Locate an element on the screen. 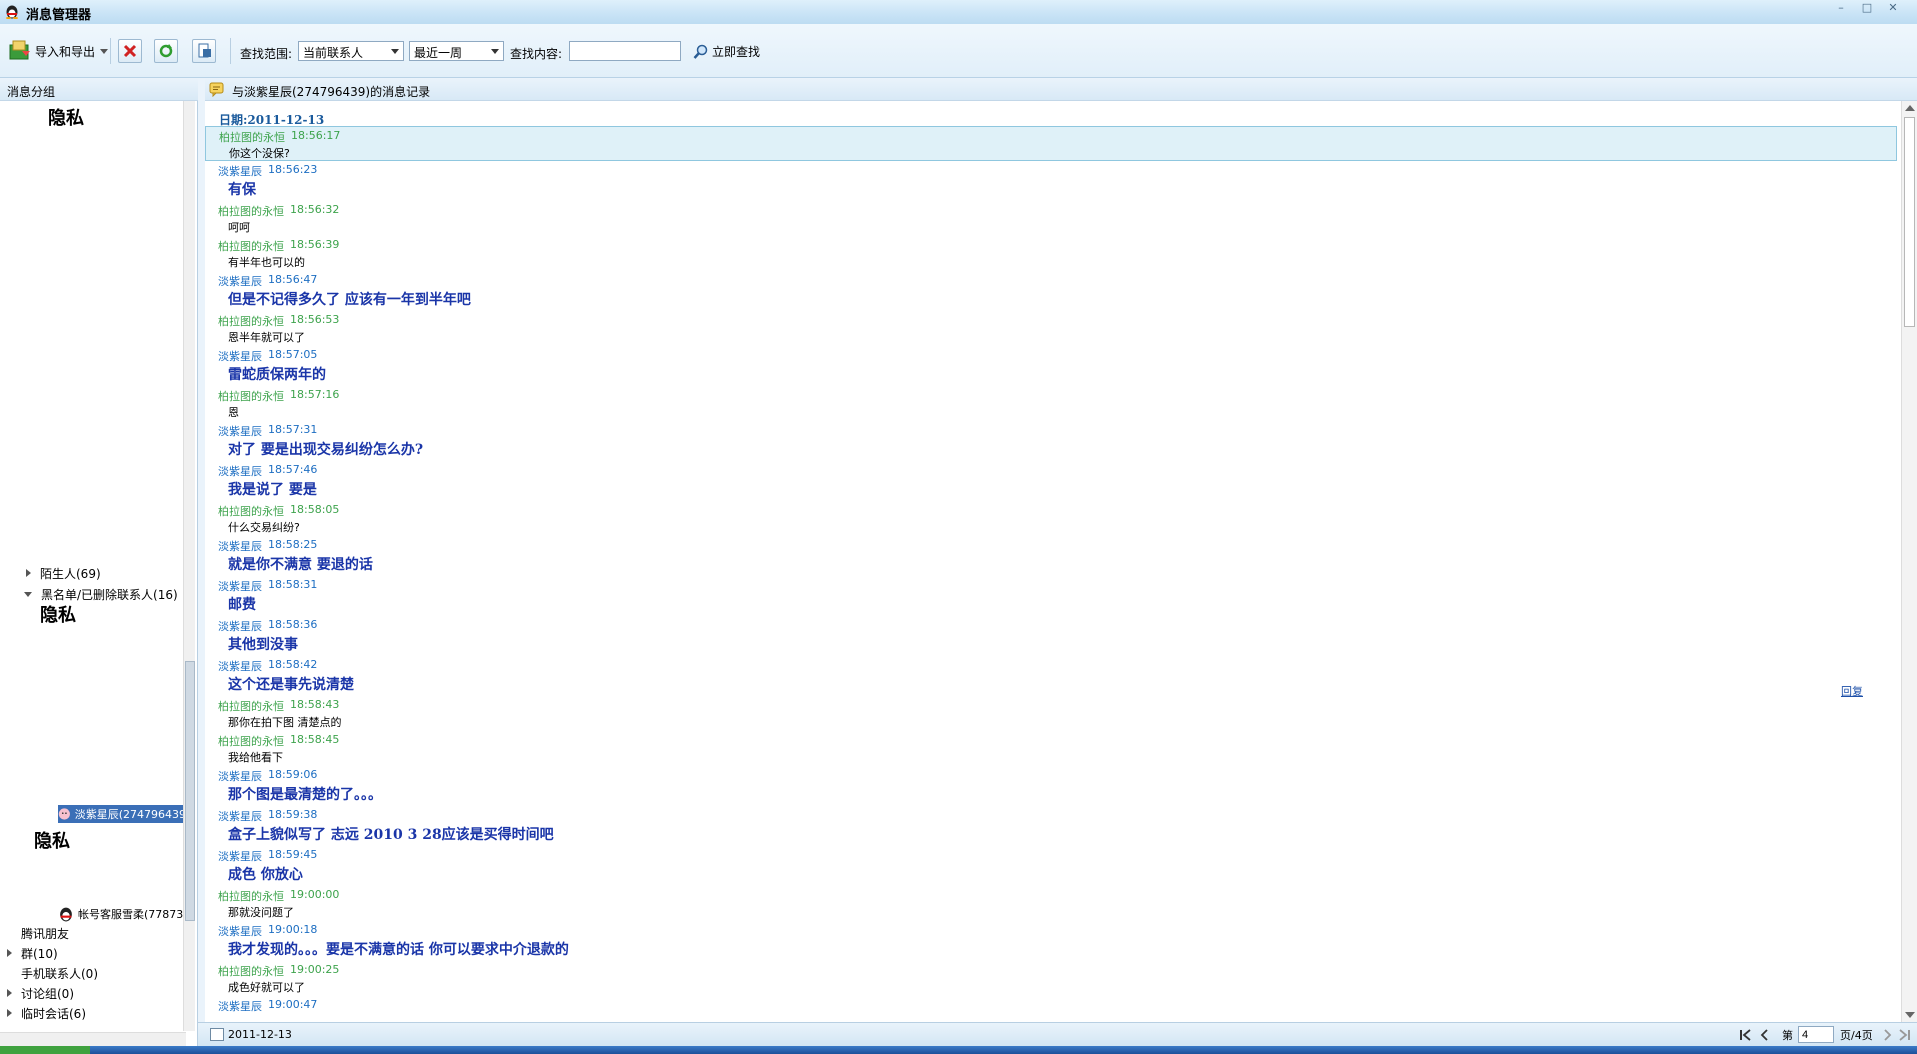 Image resolution: width=1917 pixels, height=1054 pixels. contact-scope-select: 当前联系人 is located at coordinates (351, 51).